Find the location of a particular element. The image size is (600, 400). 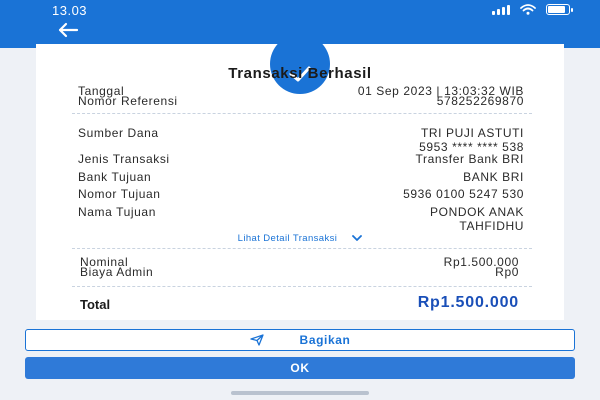

row-value: PONDOK ANAK TAHFIDHU is located at coordinates (477, 219).